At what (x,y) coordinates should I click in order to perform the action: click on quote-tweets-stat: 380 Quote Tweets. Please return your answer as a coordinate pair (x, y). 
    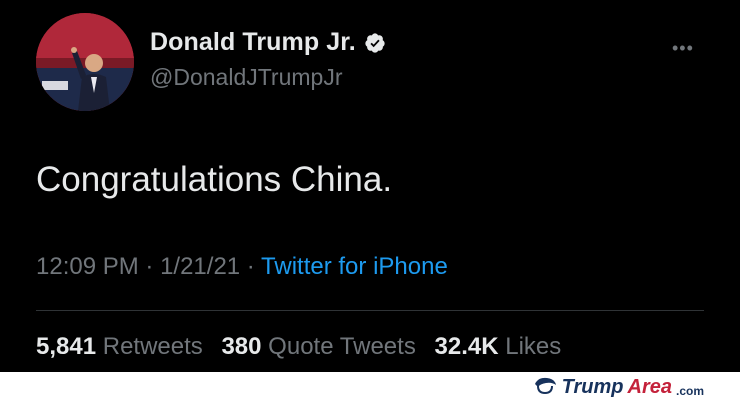
    Looking at the image, I should click on (318, 346).